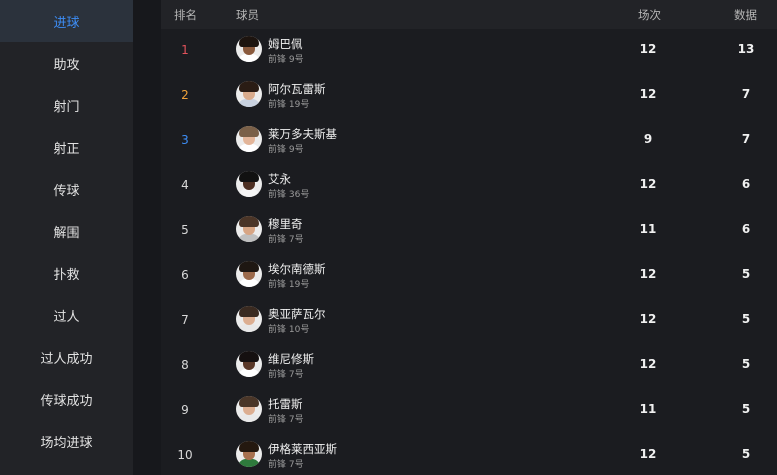 Image resolution: width=777 pixels, height=475 pixels. Describe the element at coordinates (469, 95) in the screenshot. I see `table-row: 2 阿尔瓦雷斯前锋 19号 12 7` at that location.